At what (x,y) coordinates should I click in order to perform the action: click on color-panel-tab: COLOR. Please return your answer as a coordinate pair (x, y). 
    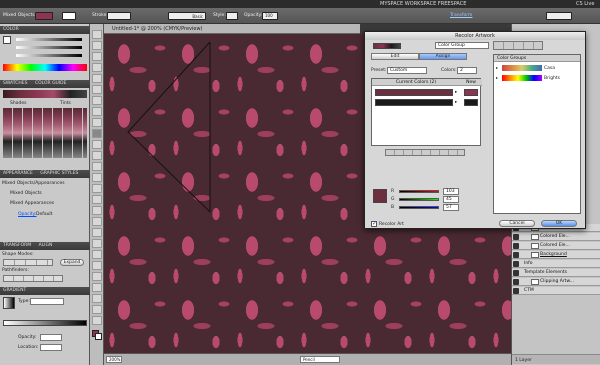
    Looking at the image, I should click on (45, 30).